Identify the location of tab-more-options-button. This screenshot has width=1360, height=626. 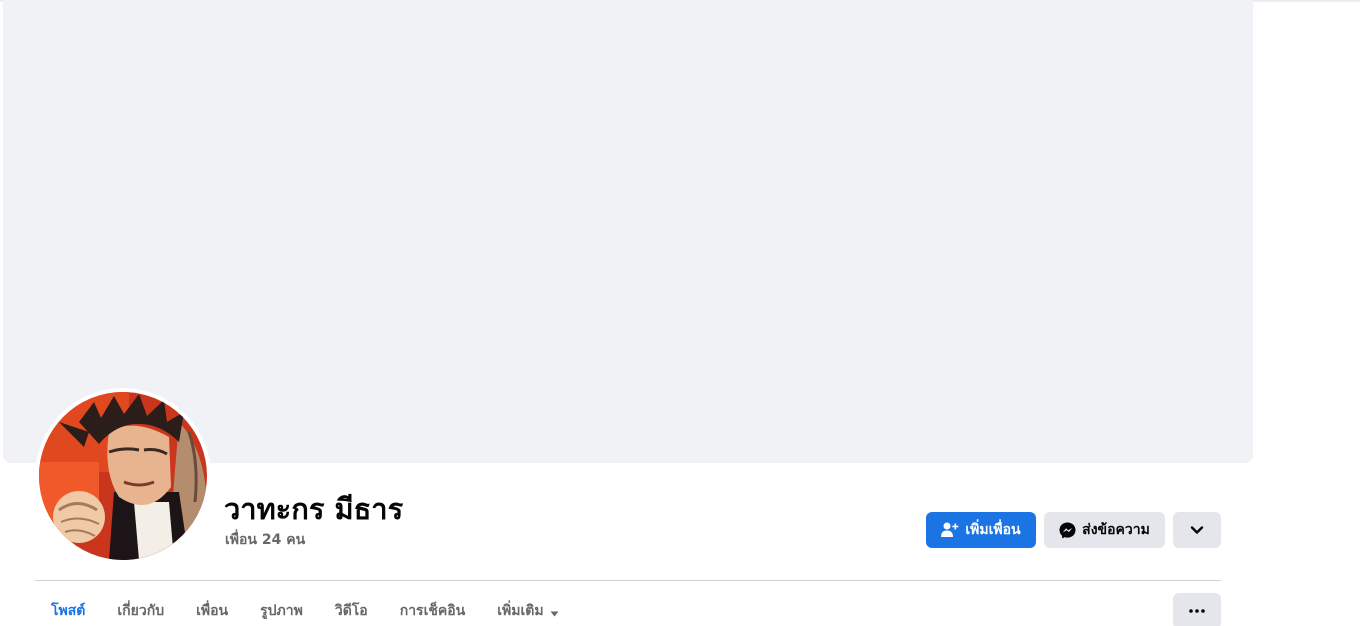
(1197, 609).